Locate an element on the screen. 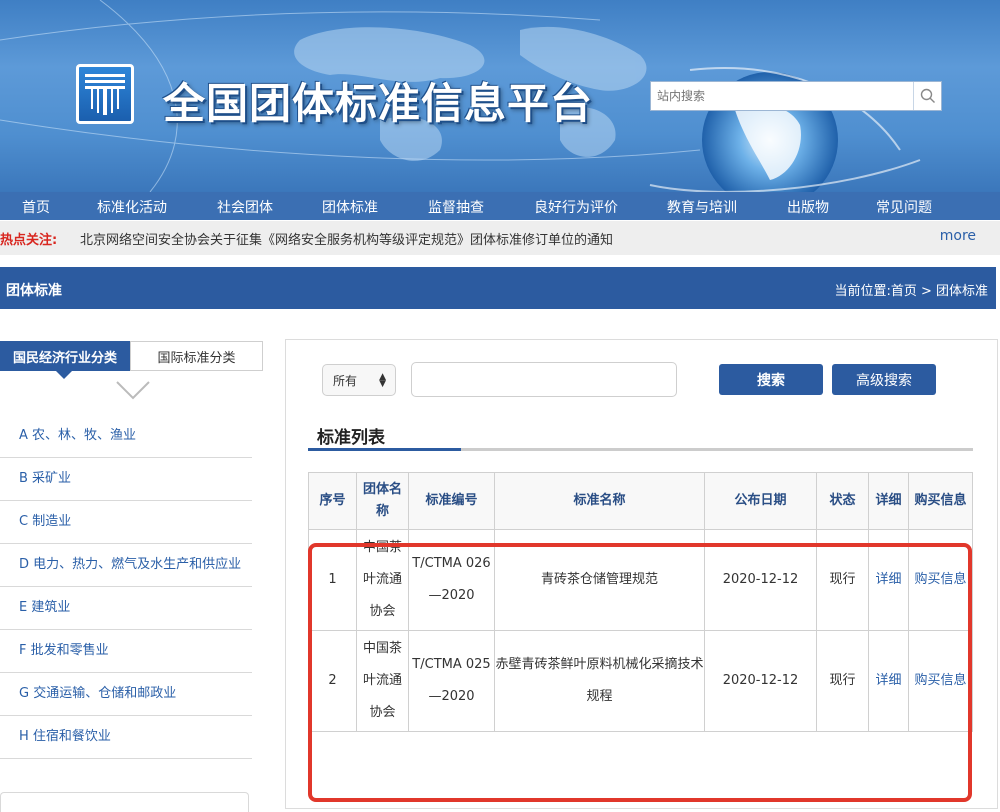 Image resolution: width=1000 pixels, height=812 pixels. nav-item-faq: 常见问题 is located at coordinates (904, 207).